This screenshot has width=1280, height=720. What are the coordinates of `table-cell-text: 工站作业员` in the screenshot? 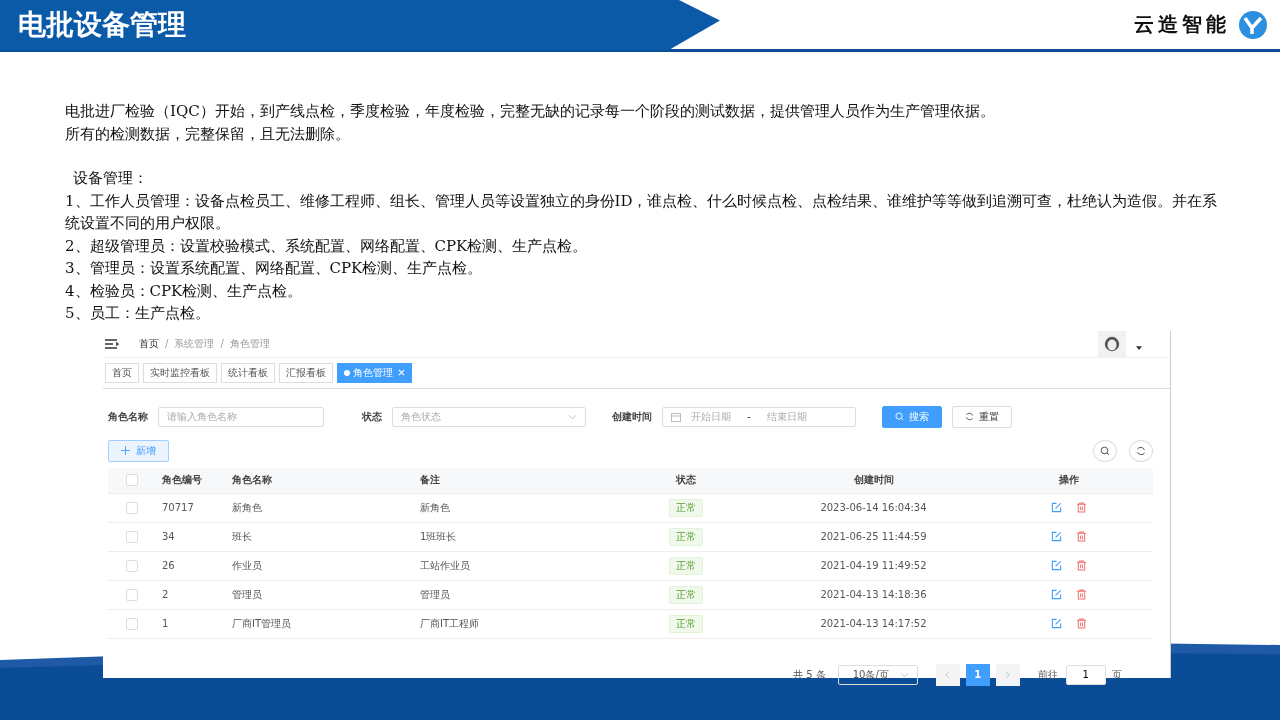 It's located at (445, 565).